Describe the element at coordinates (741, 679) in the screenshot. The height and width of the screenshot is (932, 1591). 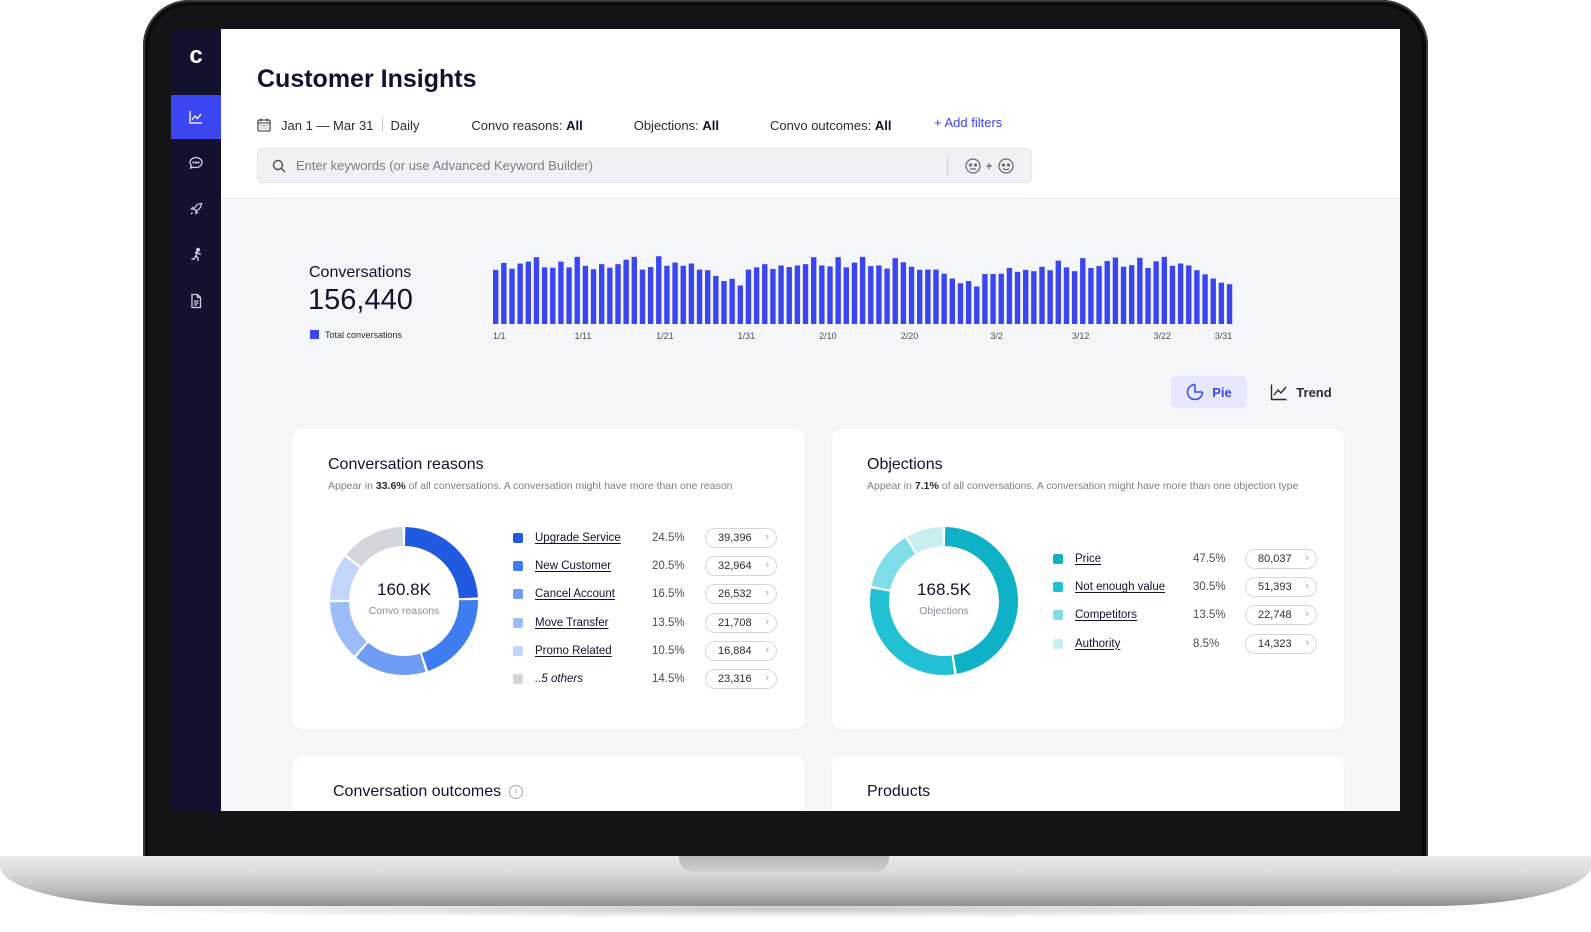
I see `count-pill: 23,316 ›` at that location.